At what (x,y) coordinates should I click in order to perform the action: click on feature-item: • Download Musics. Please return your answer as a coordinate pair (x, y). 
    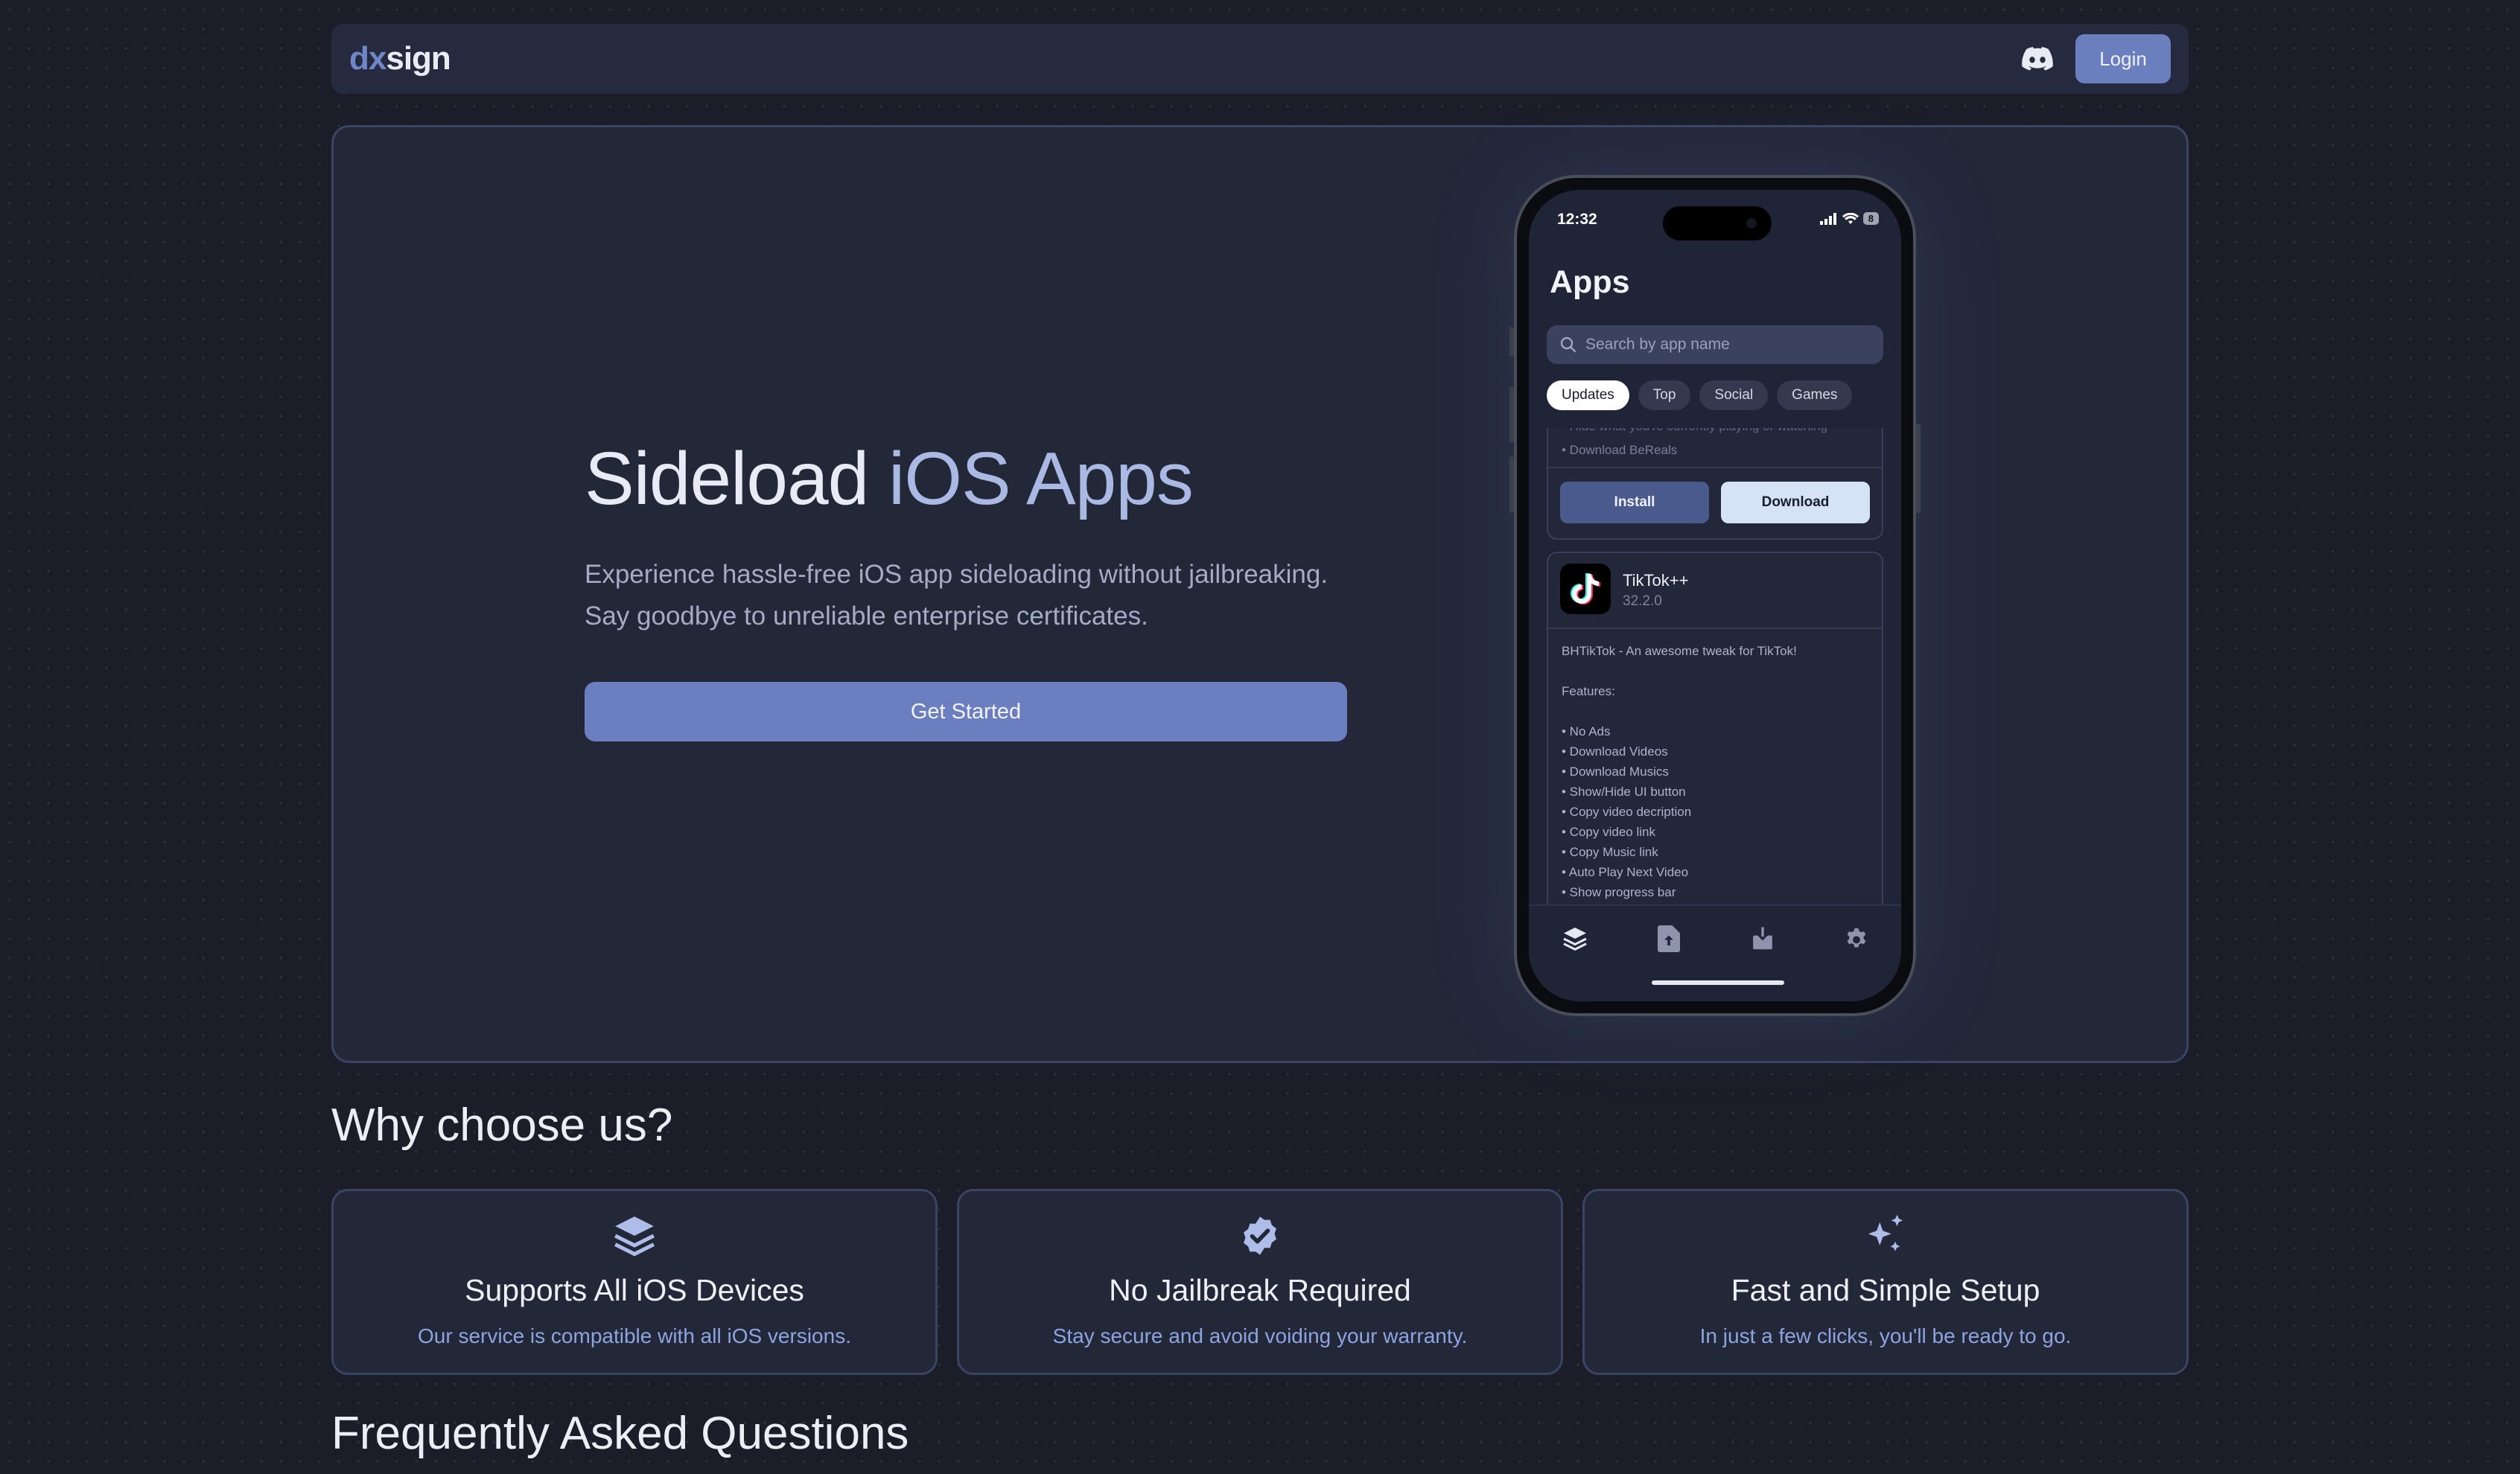
    Looking at the image, I should click on (1615, 772).